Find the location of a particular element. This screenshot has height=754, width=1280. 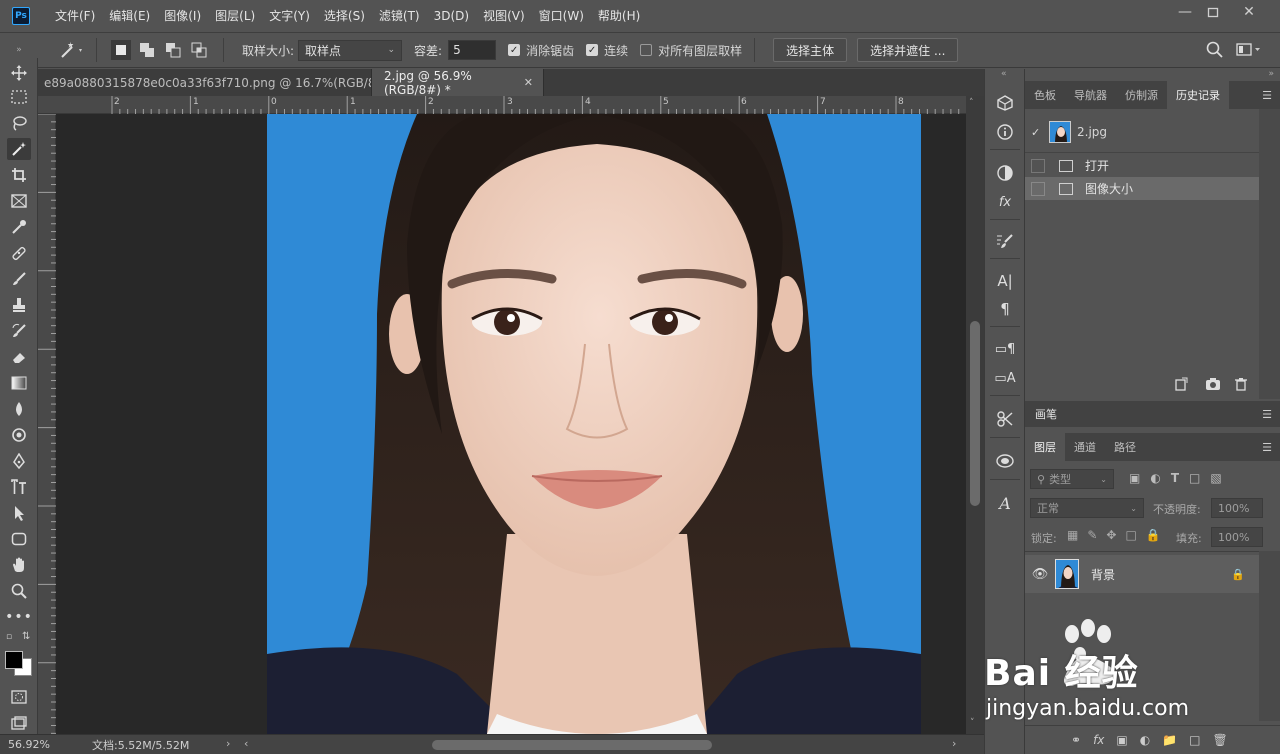

select-subject-button: 选择主体 is located at coordinates (810, 50).